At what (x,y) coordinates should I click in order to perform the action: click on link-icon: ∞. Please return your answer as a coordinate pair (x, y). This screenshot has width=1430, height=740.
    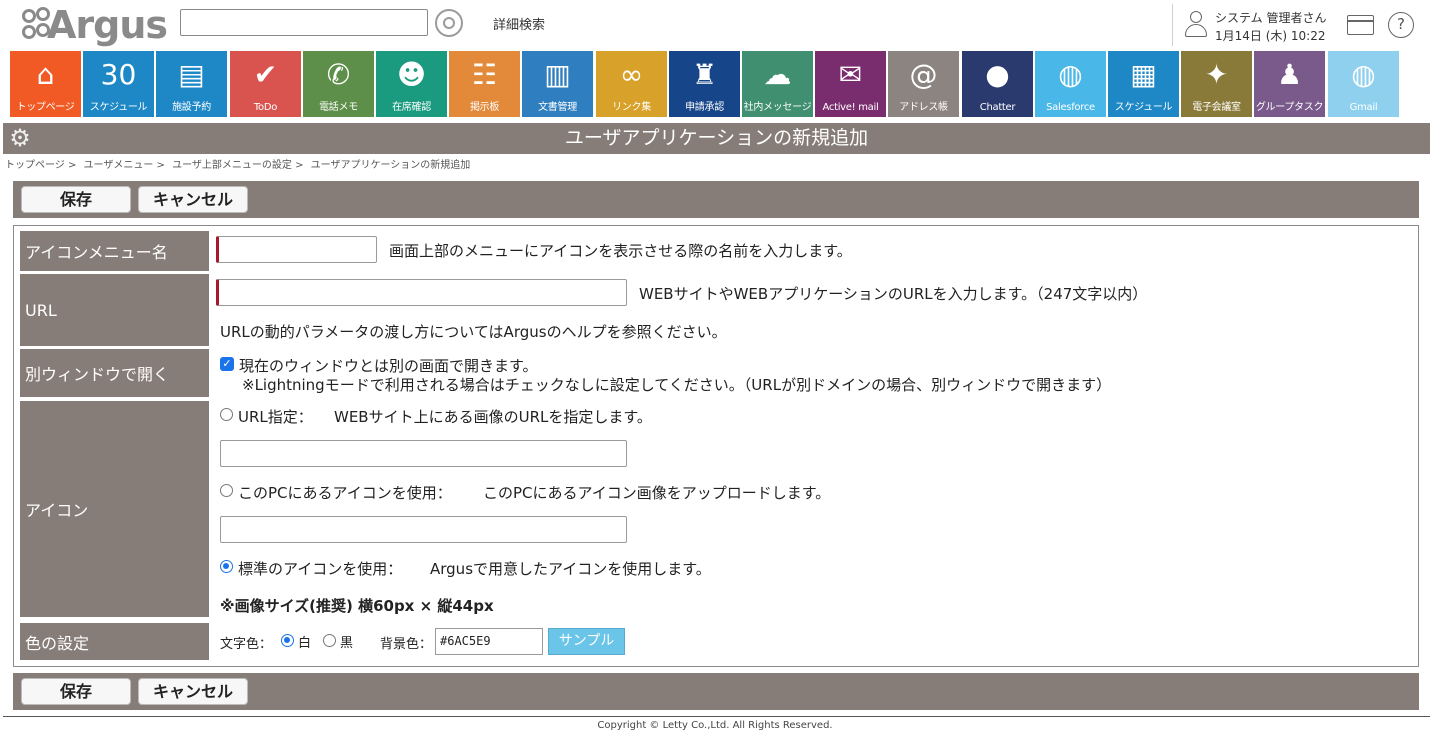
    Looking at the image, I should click on (631, 74).